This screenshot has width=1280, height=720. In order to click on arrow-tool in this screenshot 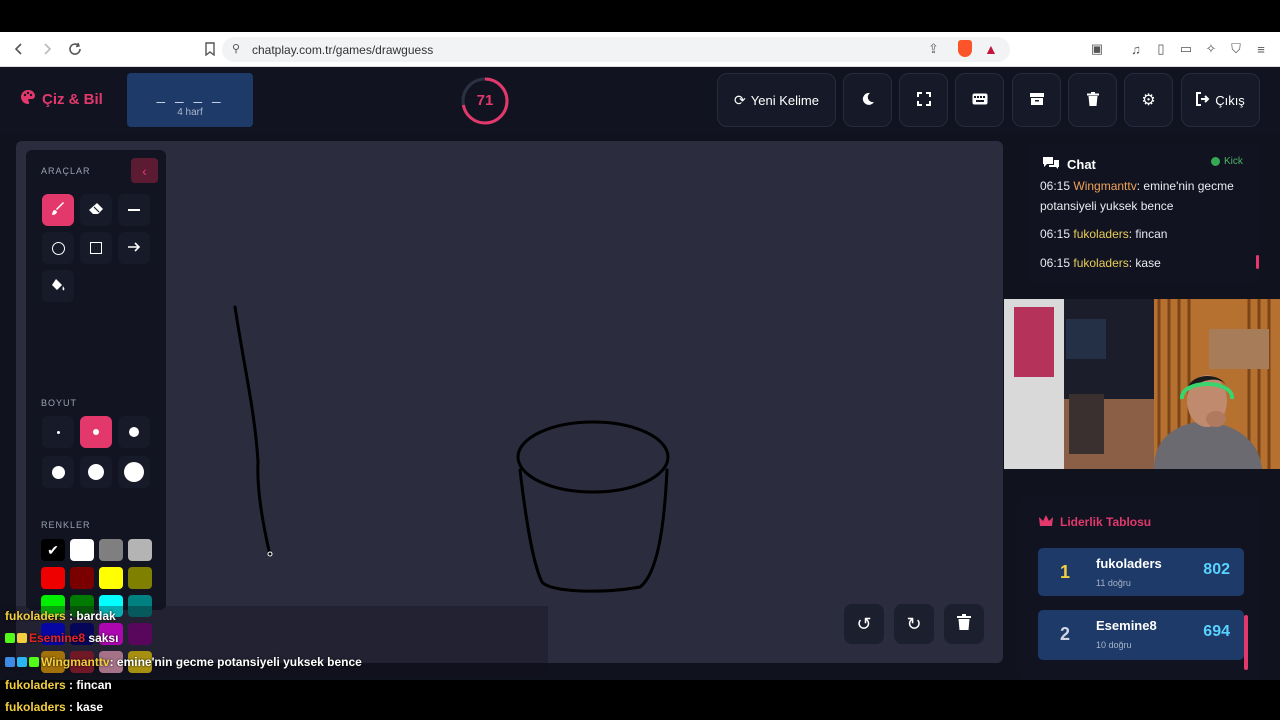, I will do `click(134, 248)`.